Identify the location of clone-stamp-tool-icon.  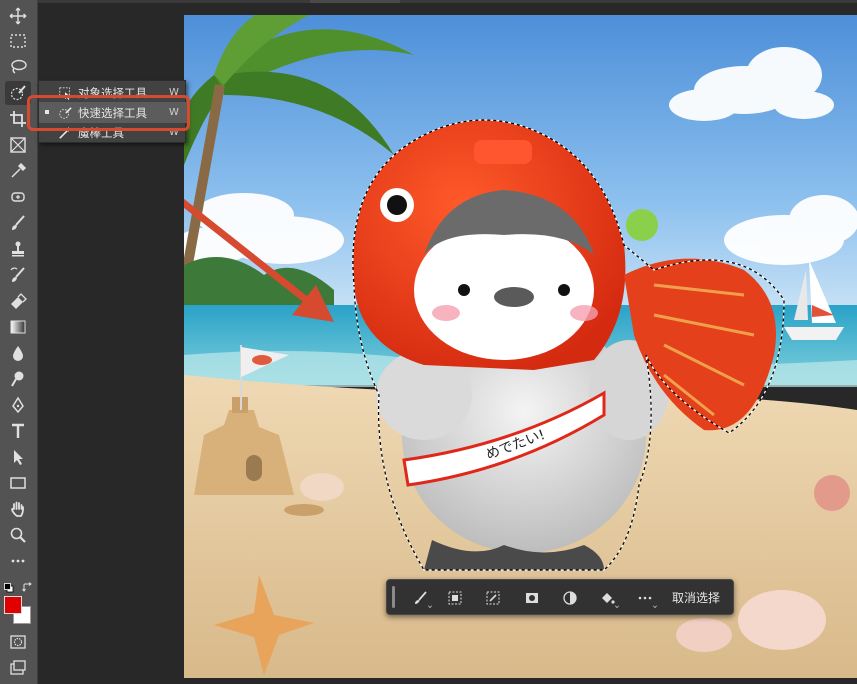
(18, 249).